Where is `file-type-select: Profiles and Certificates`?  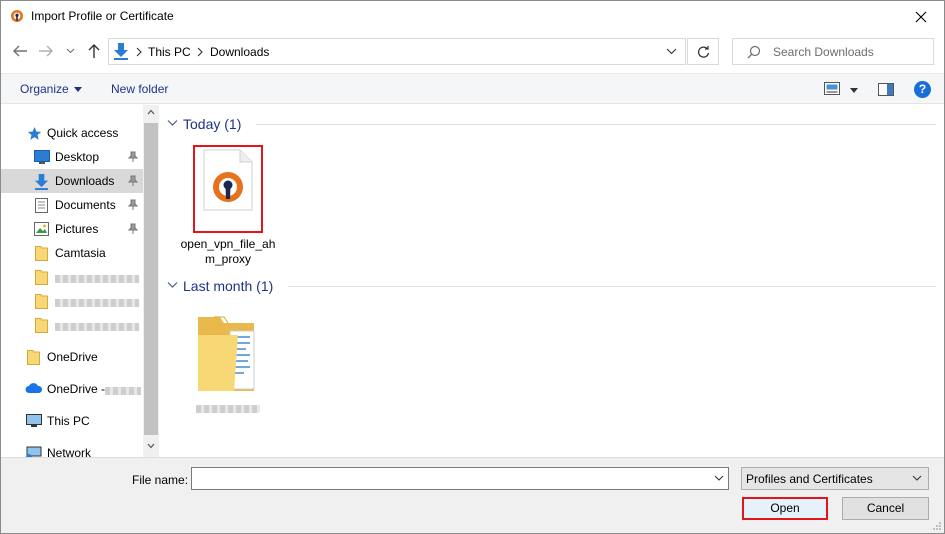 file-type-select: Profiles and Certificates is located at coordinates (835, 478).